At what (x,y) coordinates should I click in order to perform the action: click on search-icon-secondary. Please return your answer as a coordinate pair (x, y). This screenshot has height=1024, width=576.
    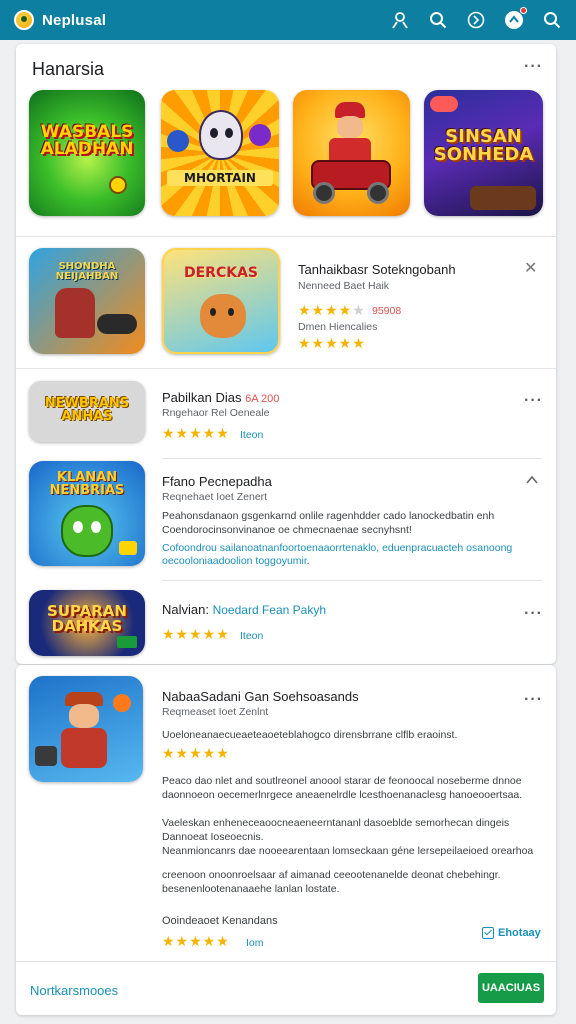
    Looking at the image, I should click on (552, 20).